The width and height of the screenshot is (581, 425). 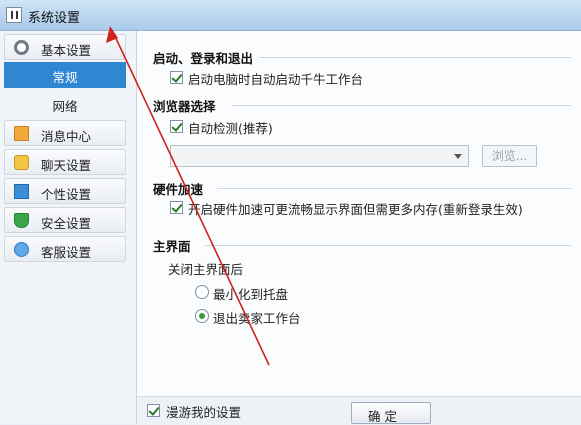 What do you see at coordinates (458, 156) in the screenshot?
I see `chevron-down-icon` at bounding box center [458, 156].